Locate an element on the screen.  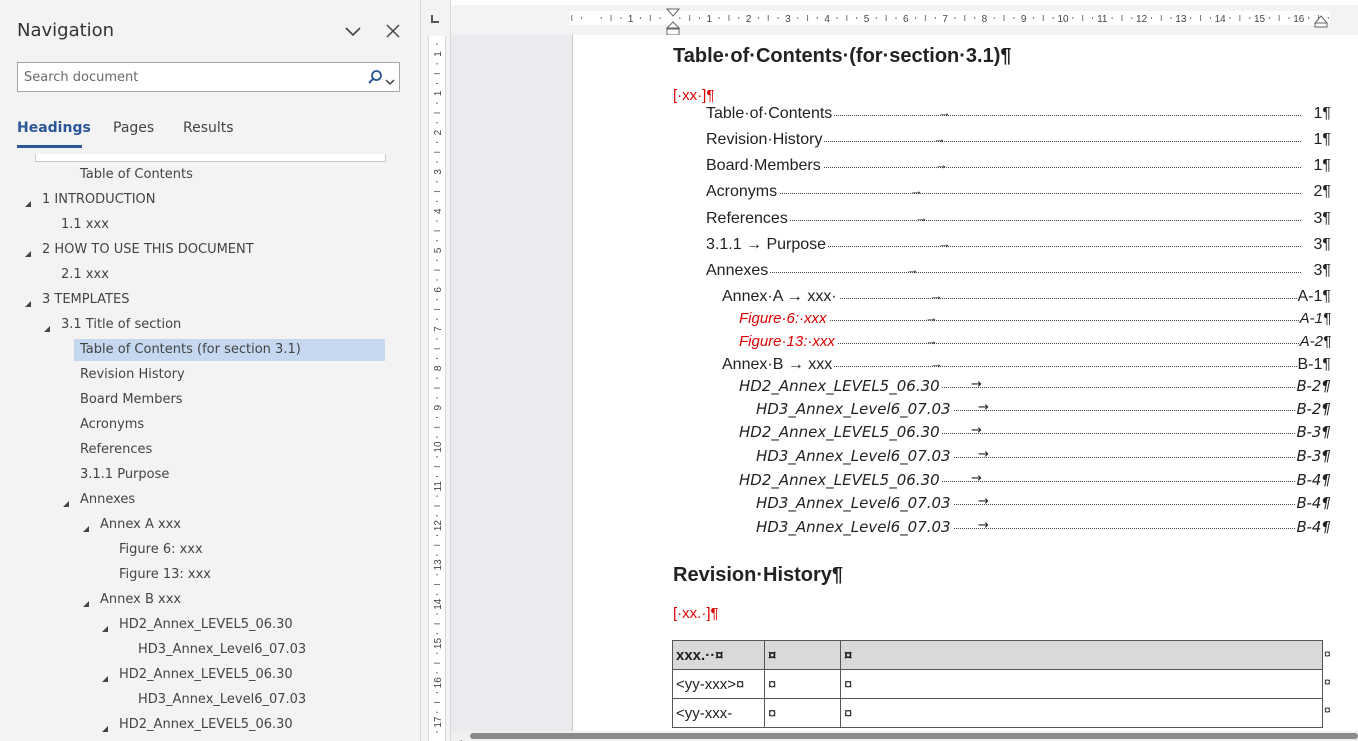
table-cell: <yy-xxx- is located at coordinates (718, 713).